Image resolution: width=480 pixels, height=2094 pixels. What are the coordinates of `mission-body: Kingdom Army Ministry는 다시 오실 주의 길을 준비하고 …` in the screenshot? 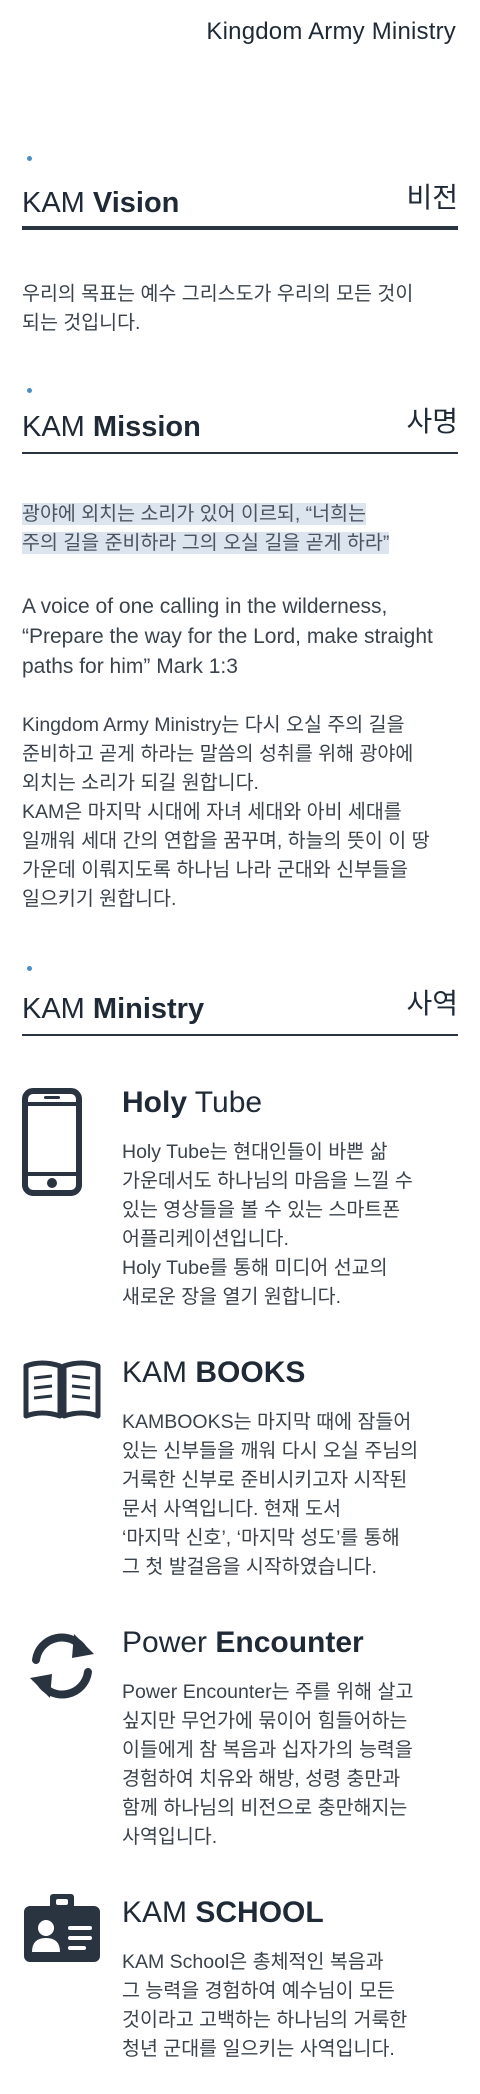 It's located at (226, 812).